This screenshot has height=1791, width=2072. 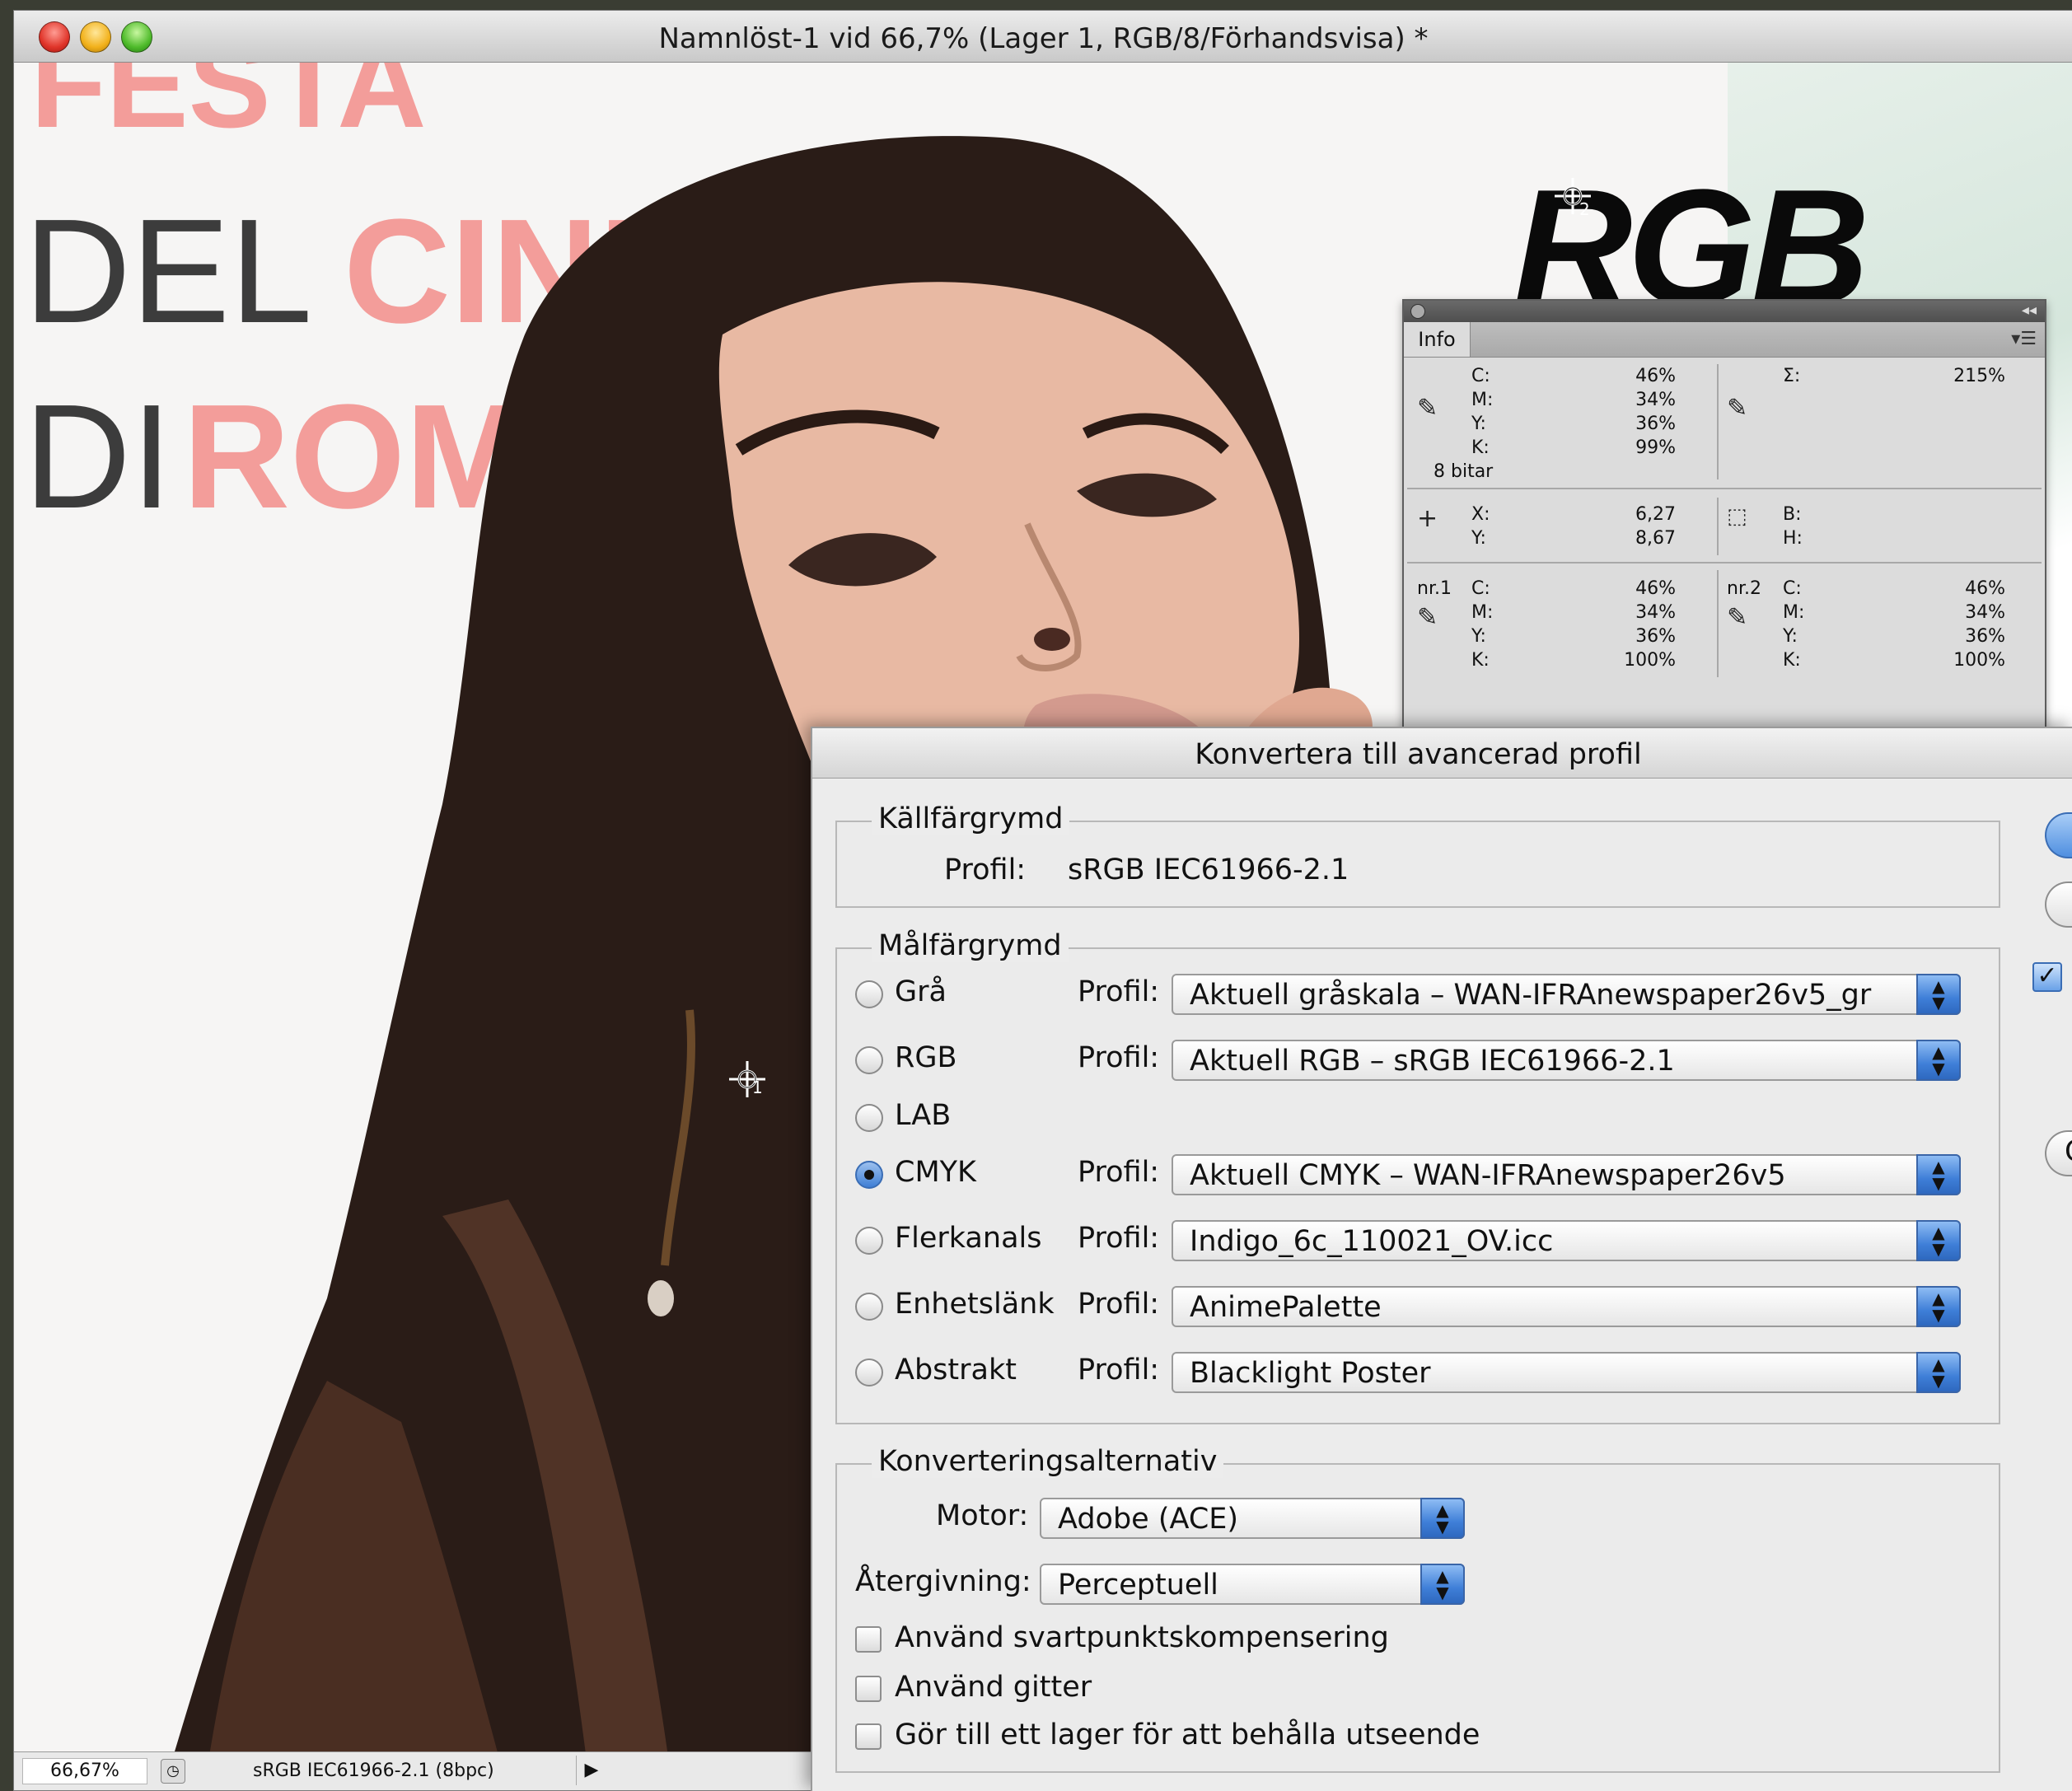 What do you see at coordinates (84, 1771) in the screenshot?
I see `zoom-level-field: 66,67%` at bounding box center [84, 1771].